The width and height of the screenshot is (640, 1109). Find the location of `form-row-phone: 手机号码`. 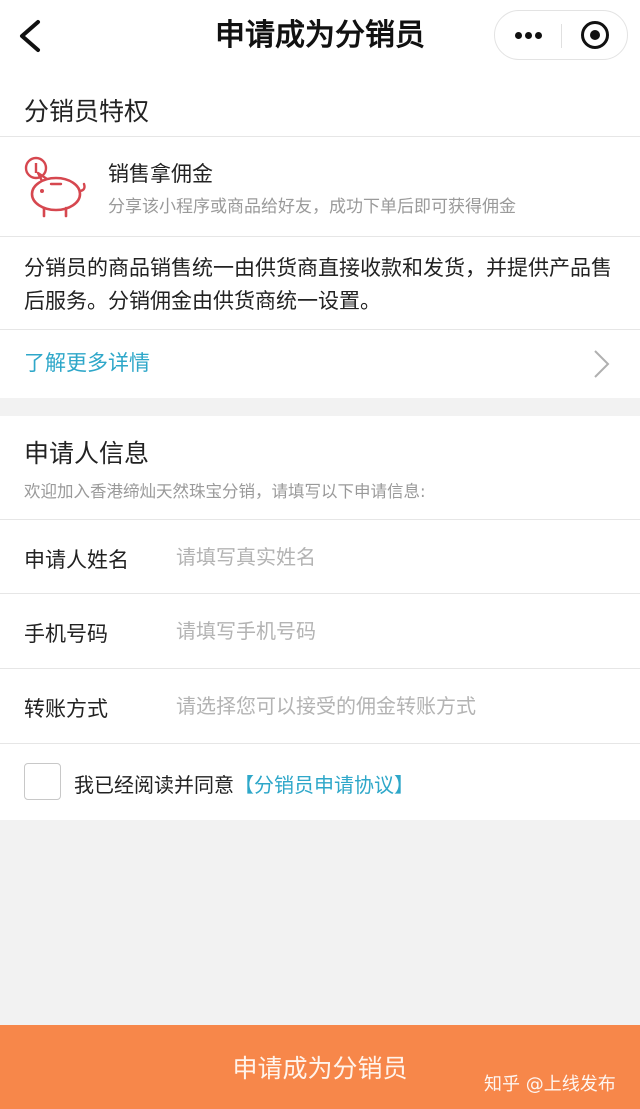

form-row-phone: 手机号码 is located at coordinates (320, 631).